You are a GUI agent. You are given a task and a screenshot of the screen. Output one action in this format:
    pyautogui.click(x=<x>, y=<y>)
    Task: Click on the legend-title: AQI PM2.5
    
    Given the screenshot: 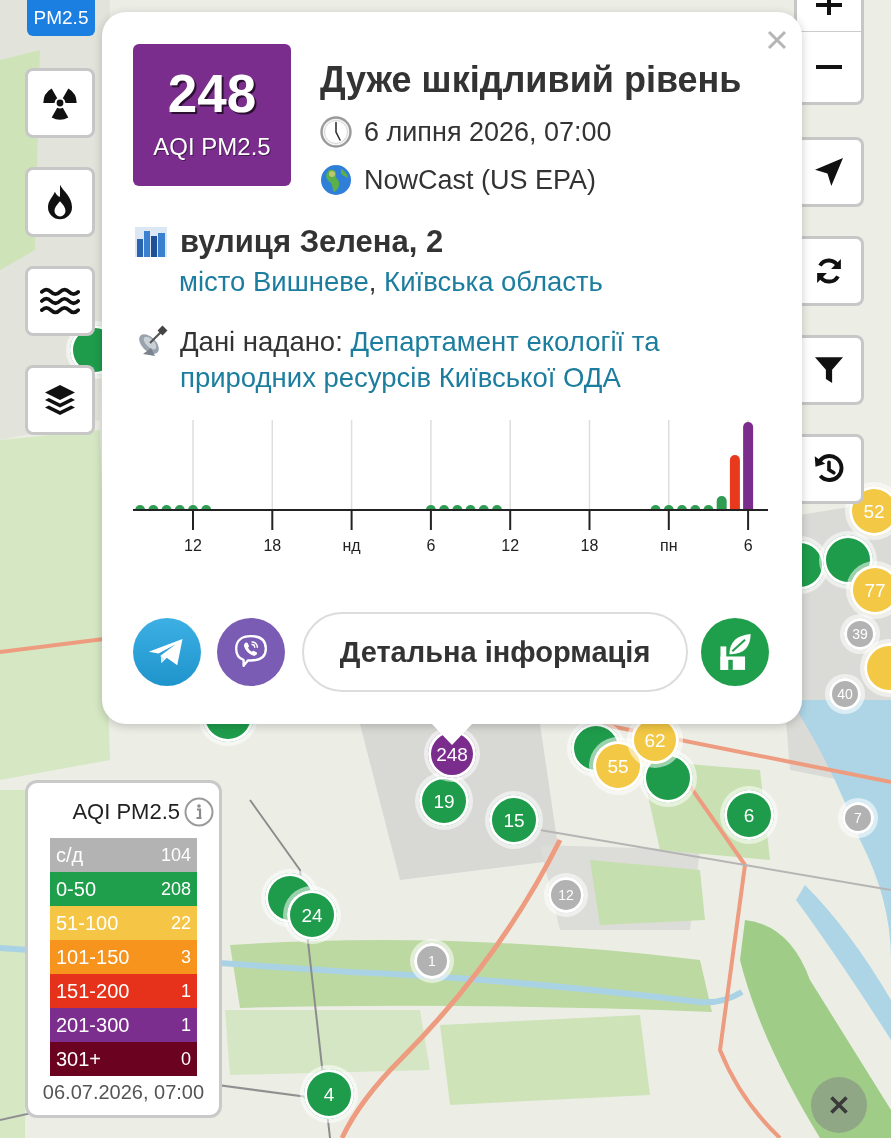 What is the action you would take?
    pyautogui.click(x=126, y=812)
    